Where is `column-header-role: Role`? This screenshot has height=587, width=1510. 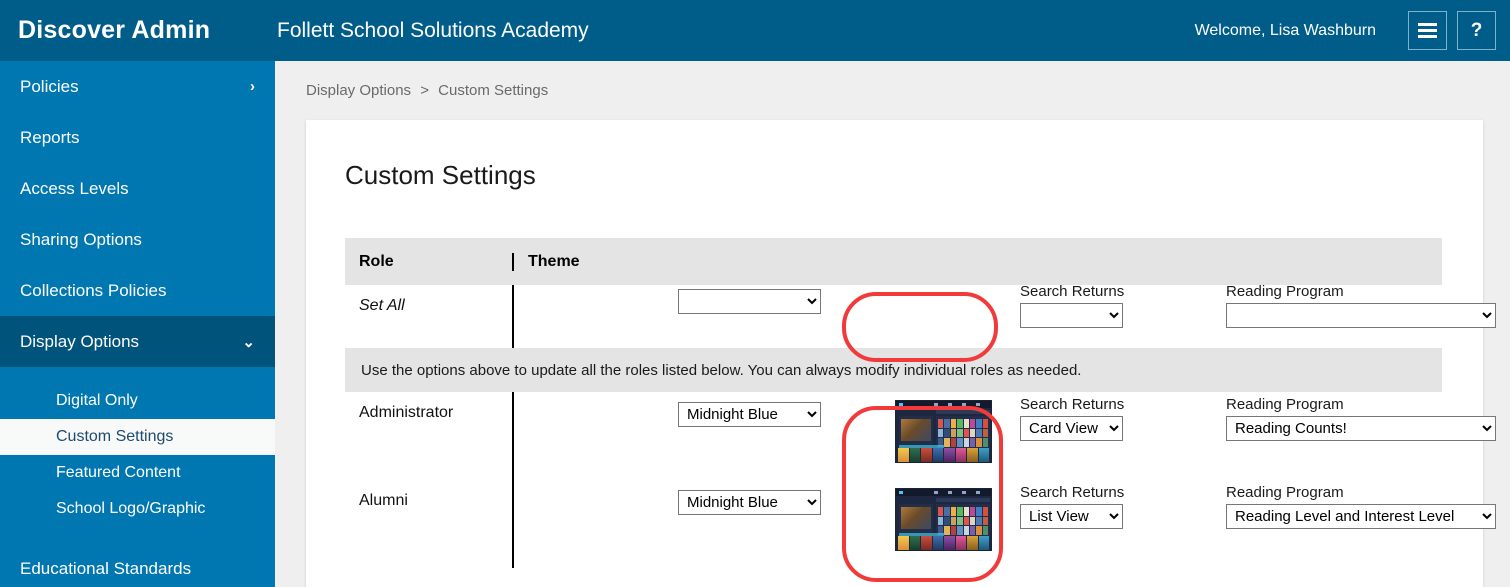
column-header-role: Role is located at coordinates (376, 261).